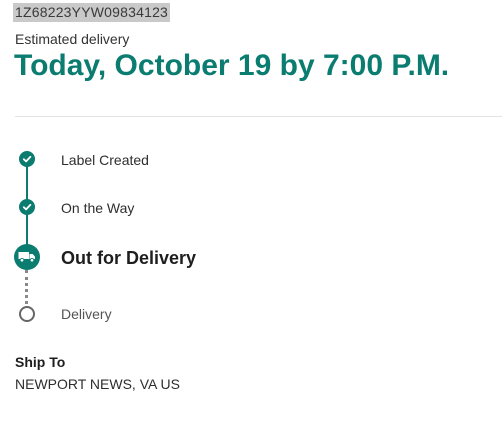  I want to click on ship-to-address: NEWPORT NEWS, VA US, so click(97, 384).